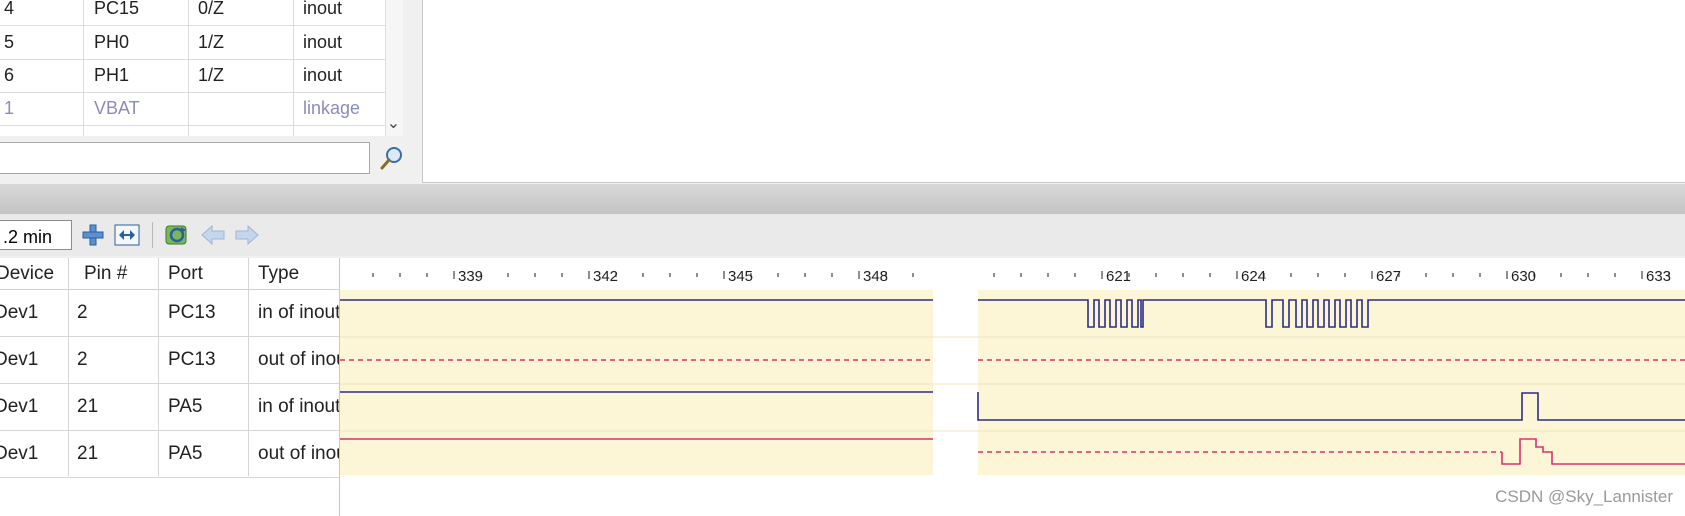 This screenshot has width=1685, height=516. What do you see at coordinates (152, 235) in the screenshot?
I see `toolbar-separator` at bounding box center [152, 235].